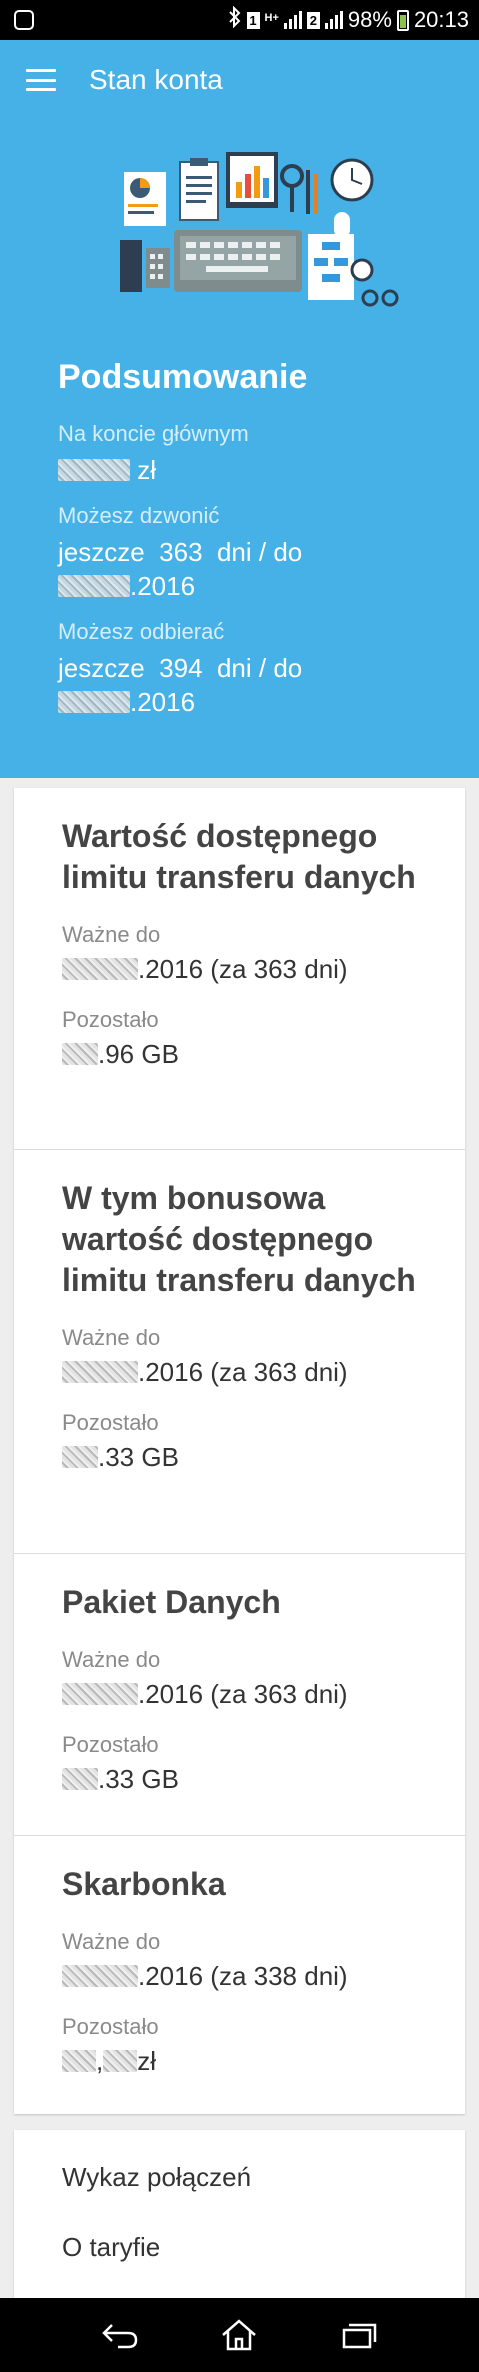 This screenshot has height=2372, width=479. What do you see at coordinates (171, 1602) in the screenshot?
I see `section-title: Pakiet Danych` at bounding box center [171, 1602].